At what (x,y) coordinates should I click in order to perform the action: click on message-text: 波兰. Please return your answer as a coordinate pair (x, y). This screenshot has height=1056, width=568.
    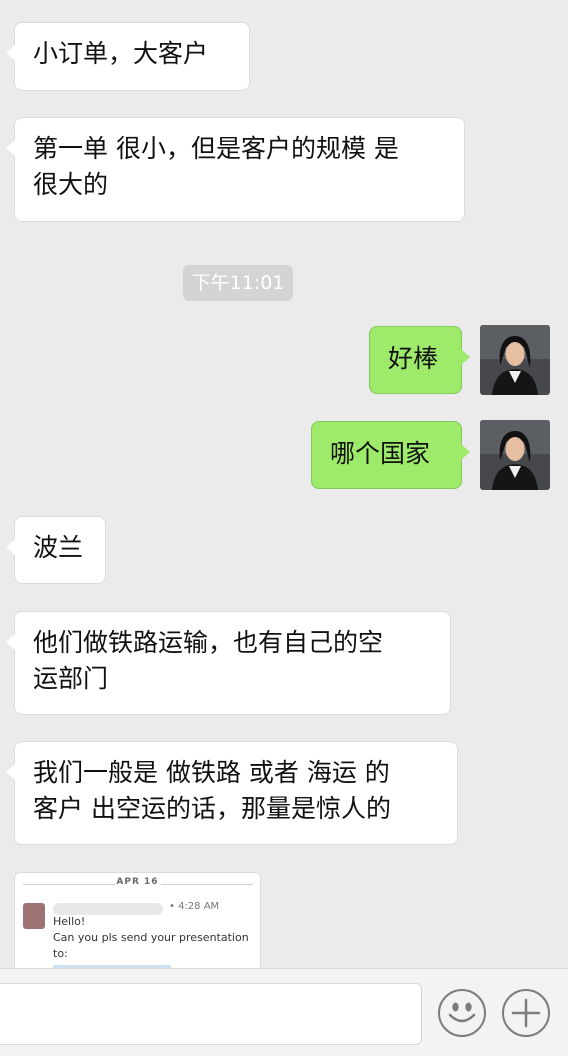
    Looking at the image, I should click on (58, 547).